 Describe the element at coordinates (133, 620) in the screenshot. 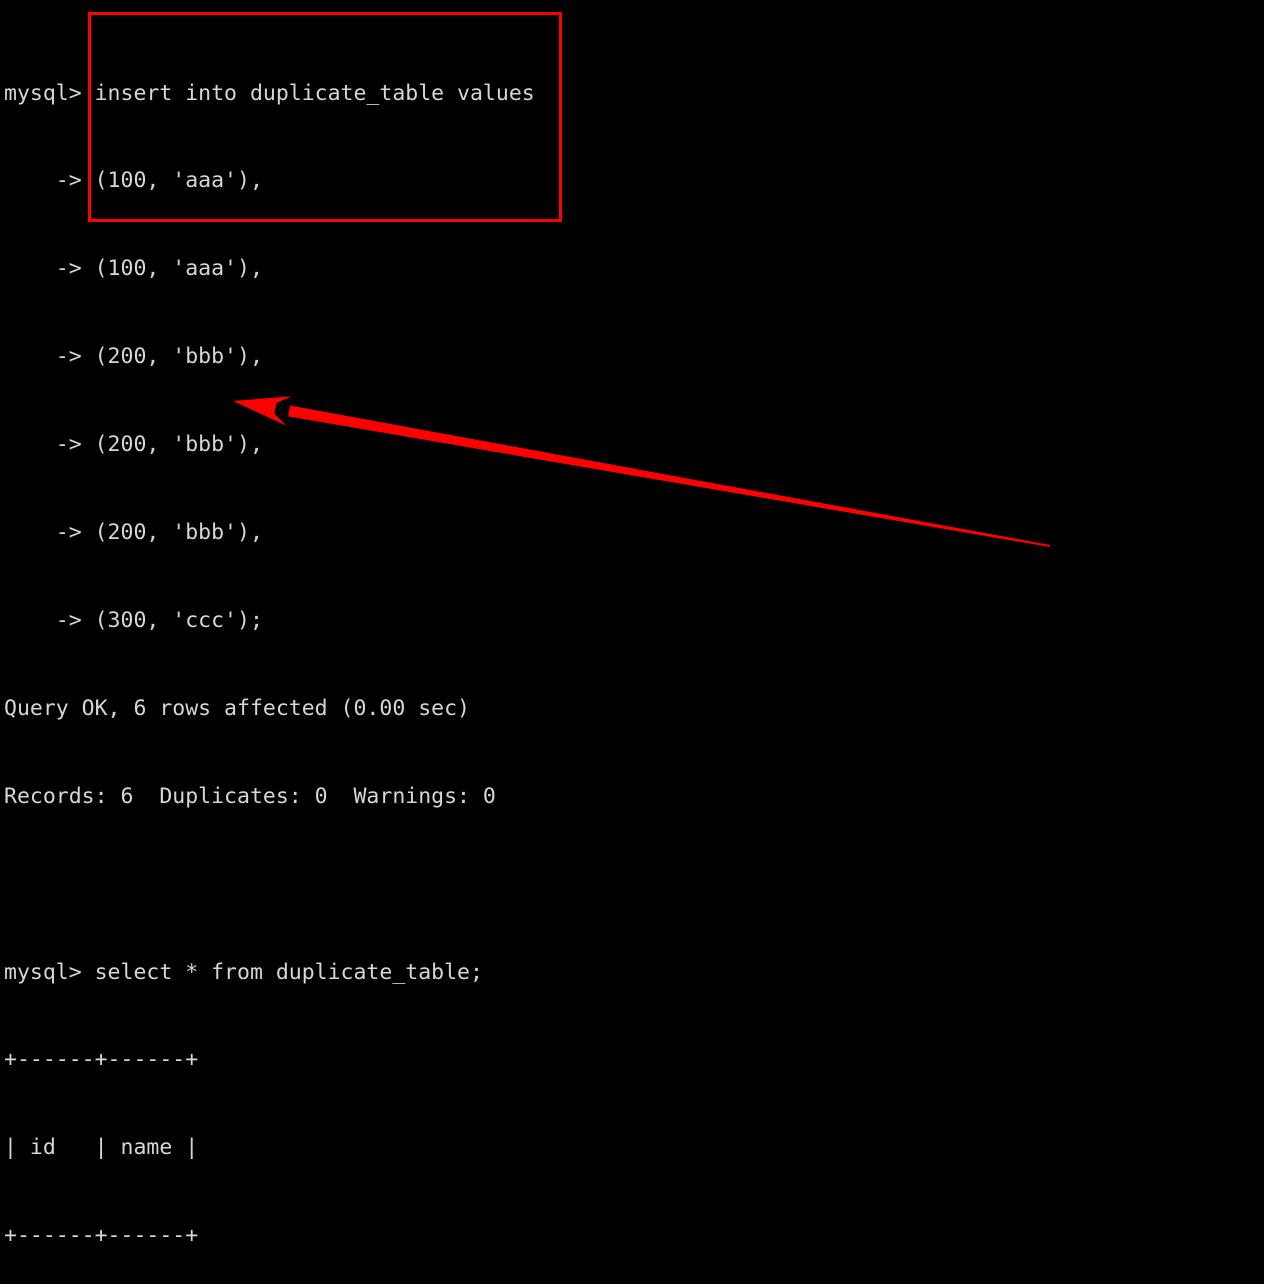

I see `terminal-line-insert-value-6: -> (300, 'ccc');` at that location.